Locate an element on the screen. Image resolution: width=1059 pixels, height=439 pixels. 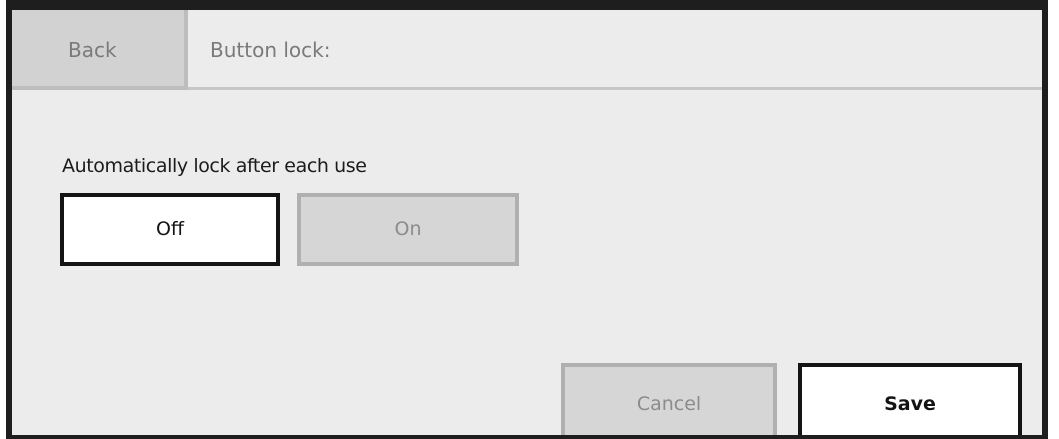
on-toggle-button: On is located at coordinates (408, 229).